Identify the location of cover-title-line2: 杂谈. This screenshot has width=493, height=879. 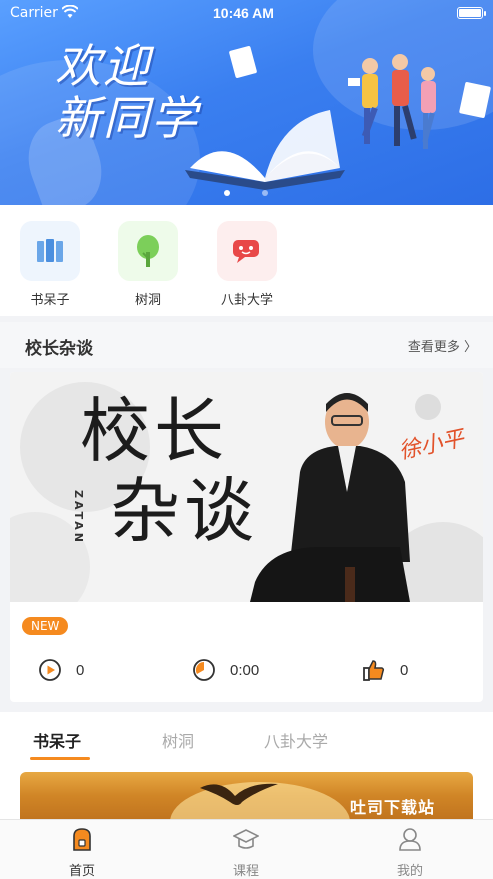
(184, 511).